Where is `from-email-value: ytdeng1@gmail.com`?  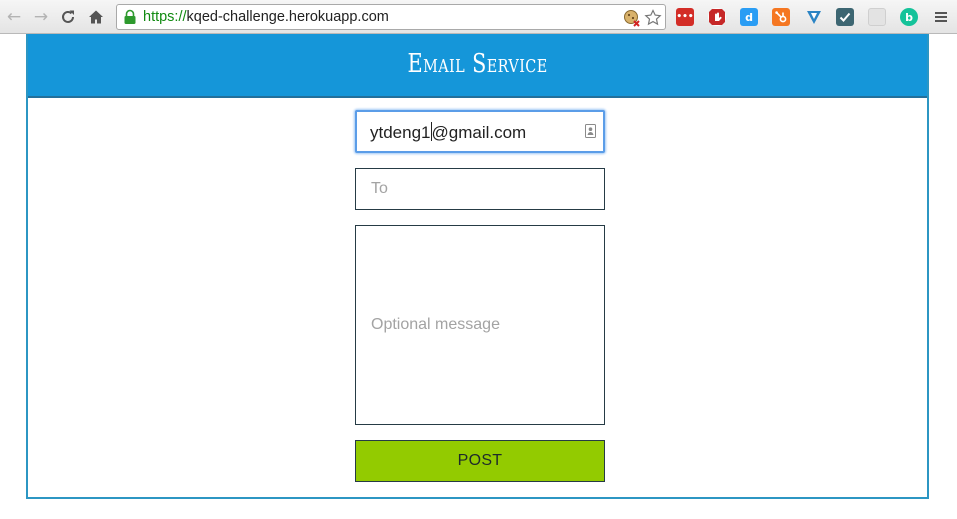
from-email-value: ytdeng1@gmail.com is located at coordinates (448, 132).